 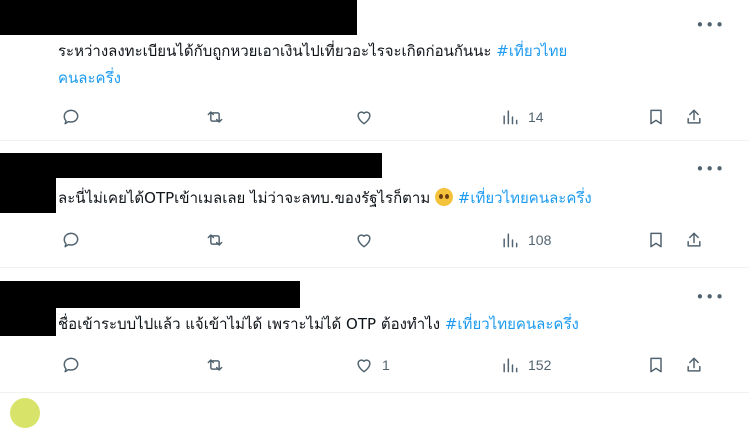 I want to click on like-count: 1, so click(x=386, y=365).